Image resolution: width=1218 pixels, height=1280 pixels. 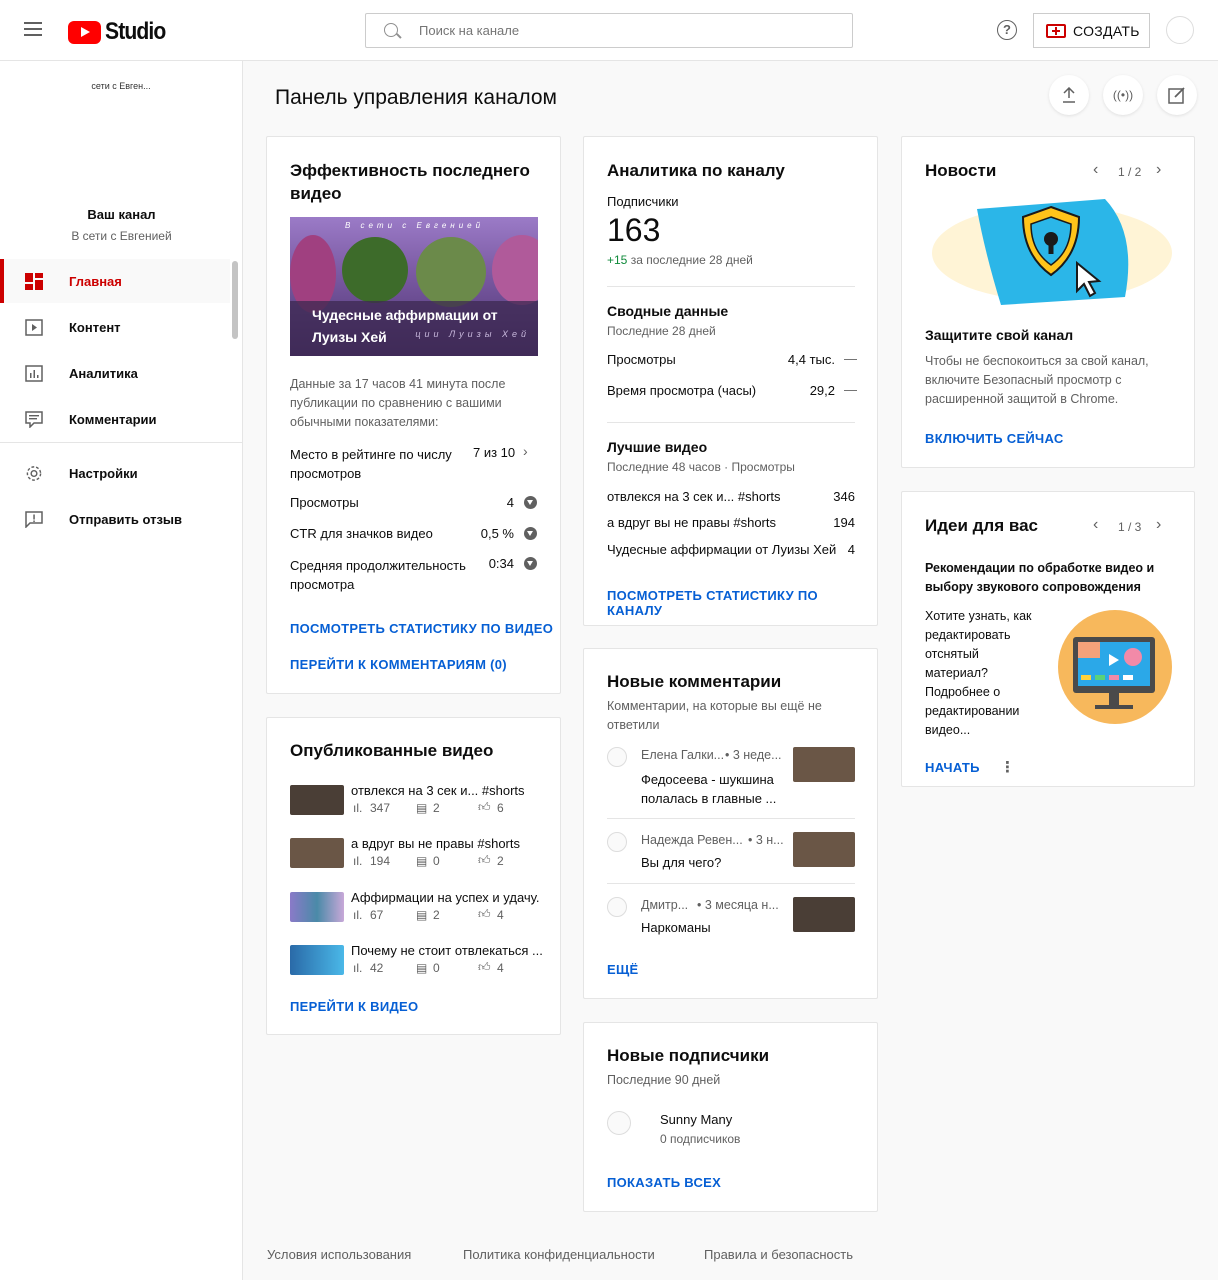 I want to click on create-post-button, so click(x=1177, y=95).